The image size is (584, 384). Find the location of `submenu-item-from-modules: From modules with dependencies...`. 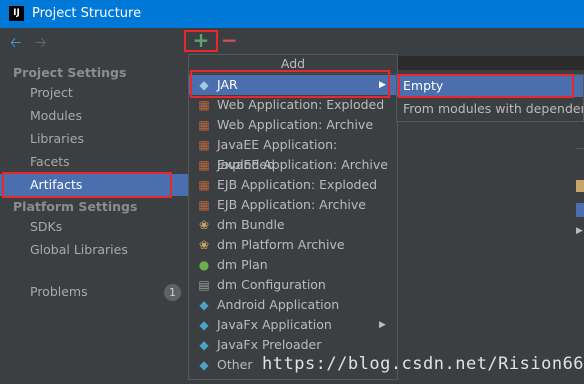

submenu-item-from-modules: From modules with dependencies... is located at coordinates (490, 109).